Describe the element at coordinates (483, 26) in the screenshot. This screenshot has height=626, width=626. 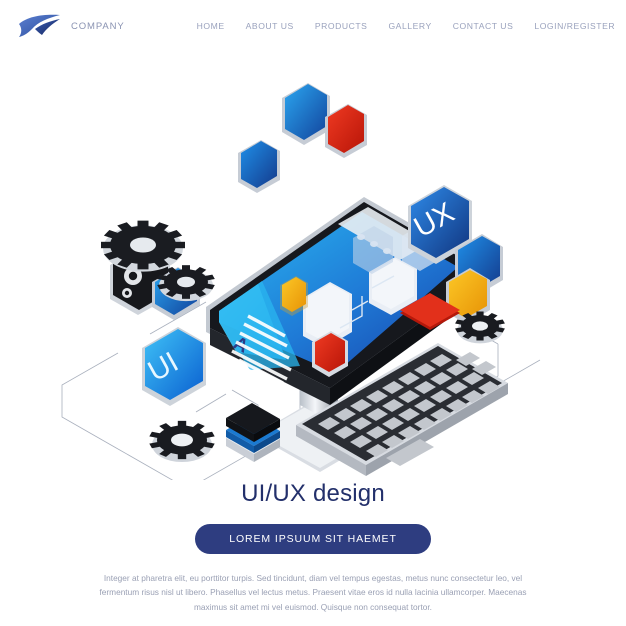
I see `nav-item-contact-us: CONTACT US` at that location.